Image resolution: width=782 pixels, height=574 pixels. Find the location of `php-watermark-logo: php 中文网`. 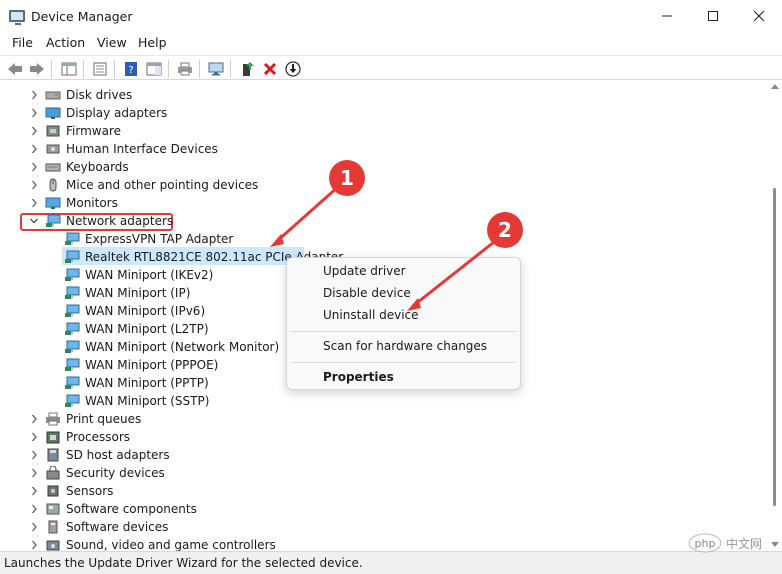

php-watermark-logo: php 中文网 is located at coordinates (733, 543).